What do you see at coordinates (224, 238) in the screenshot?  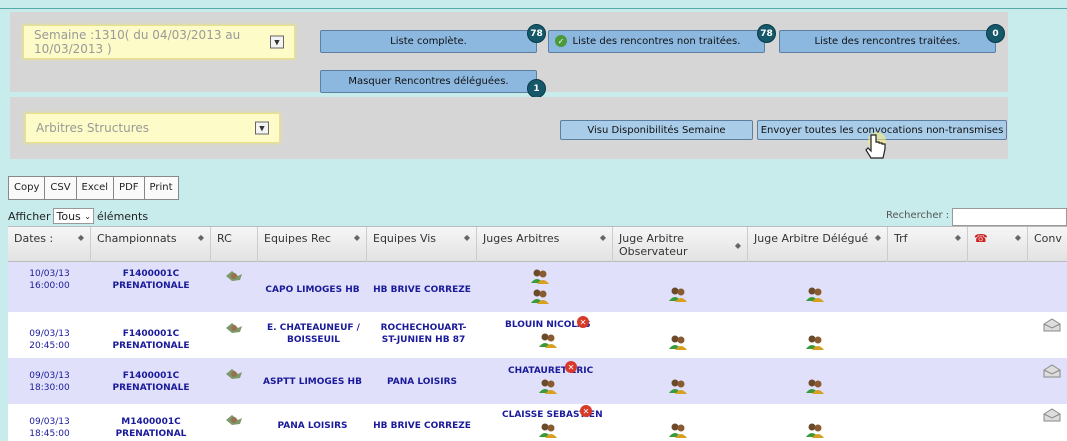 I see `col-rc-label: RC` at bounding box center [224, 238].